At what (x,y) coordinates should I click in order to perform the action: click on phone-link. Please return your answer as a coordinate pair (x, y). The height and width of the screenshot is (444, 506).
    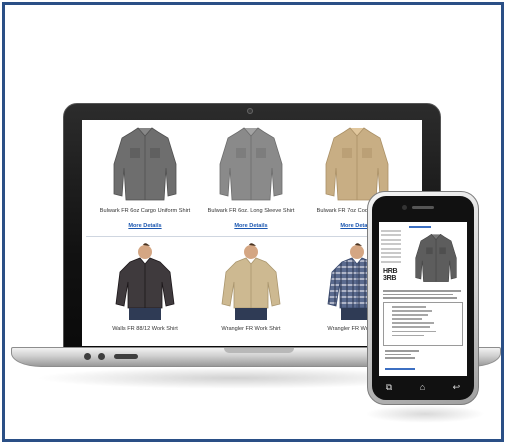
    Looking at the image, I should click on (400, 369).